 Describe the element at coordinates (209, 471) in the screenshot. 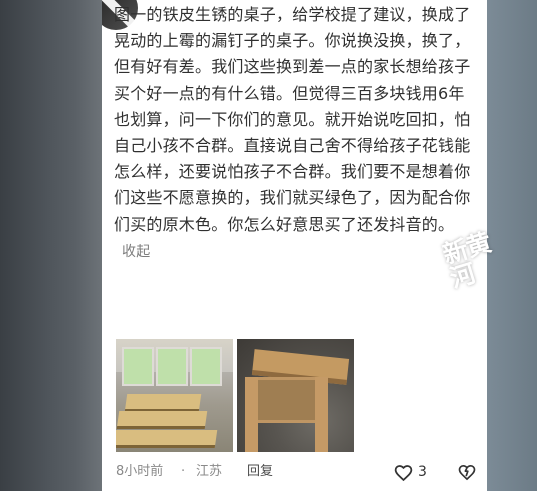

I see `comment-location: 江苏` at that location.